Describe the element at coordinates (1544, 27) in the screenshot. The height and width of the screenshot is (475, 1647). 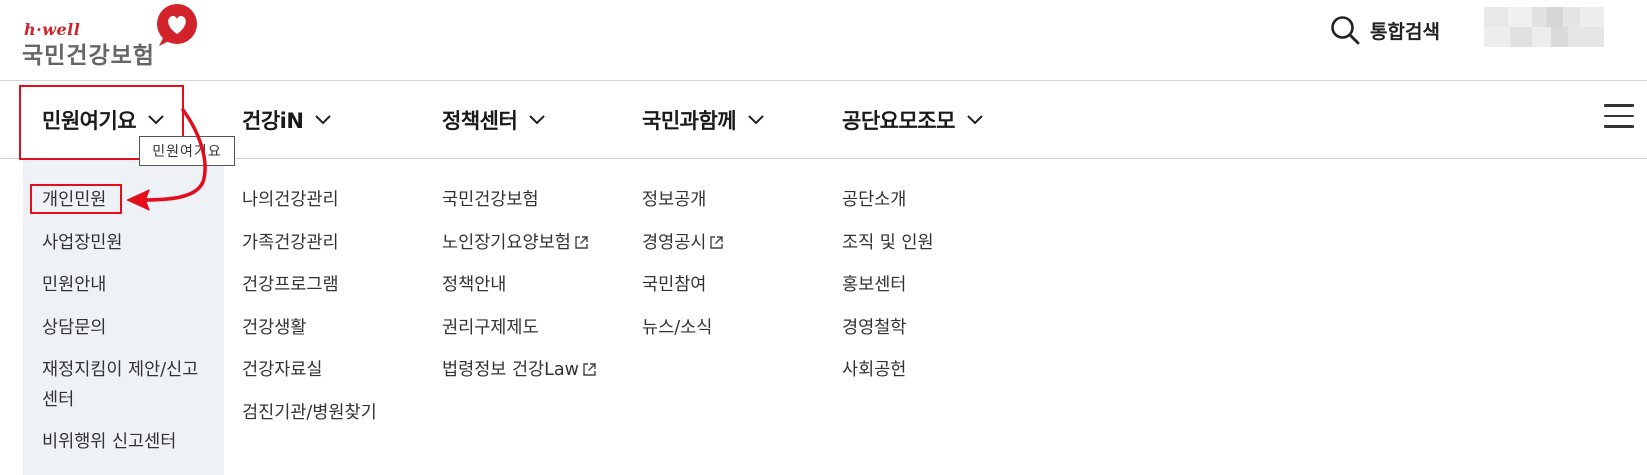
I see `blurred-user-area` at that location.